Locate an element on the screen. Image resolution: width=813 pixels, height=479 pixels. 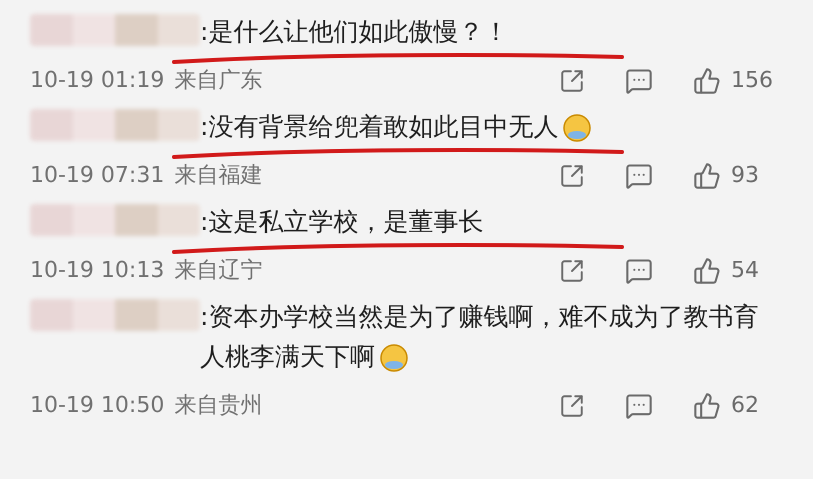
like-count: 93 is located at coordinates (745, 176).